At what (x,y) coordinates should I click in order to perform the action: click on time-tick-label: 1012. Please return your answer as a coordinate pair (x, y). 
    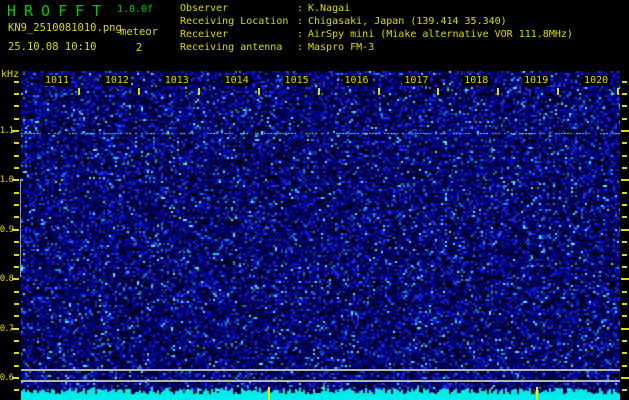
    Looking at the image, I should click on (116, 80).